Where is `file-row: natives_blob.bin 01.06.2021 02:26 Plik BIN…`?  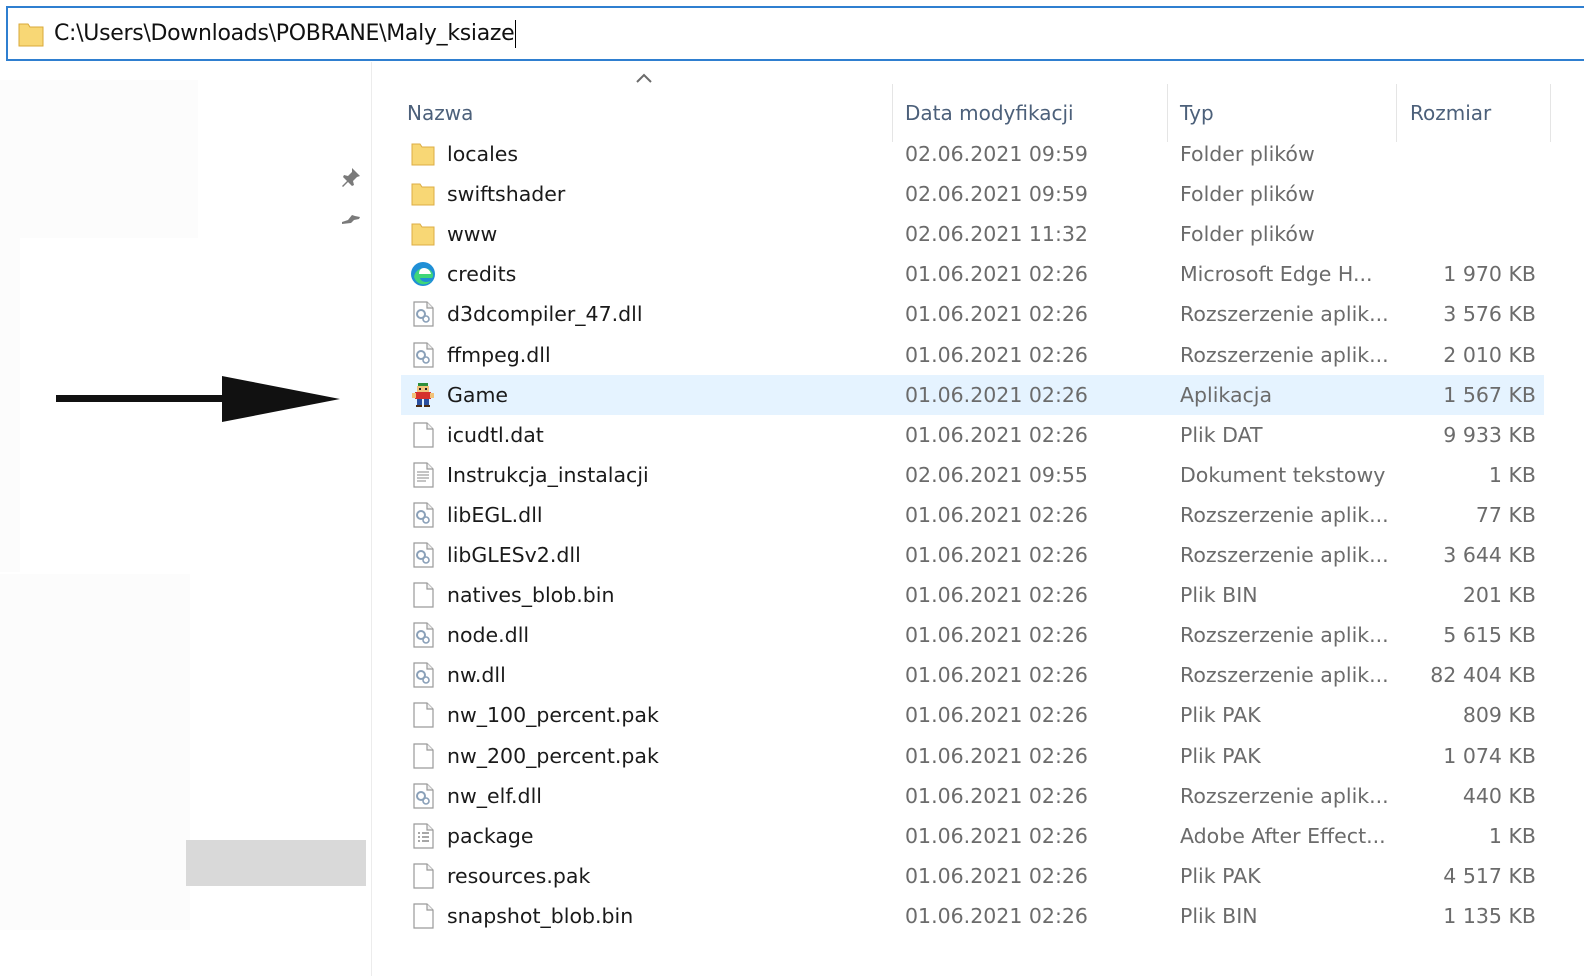 file-row: natives_blob.bin 01.06.2021 02:26 Plik BIN… is located at coordinates (972, 595).